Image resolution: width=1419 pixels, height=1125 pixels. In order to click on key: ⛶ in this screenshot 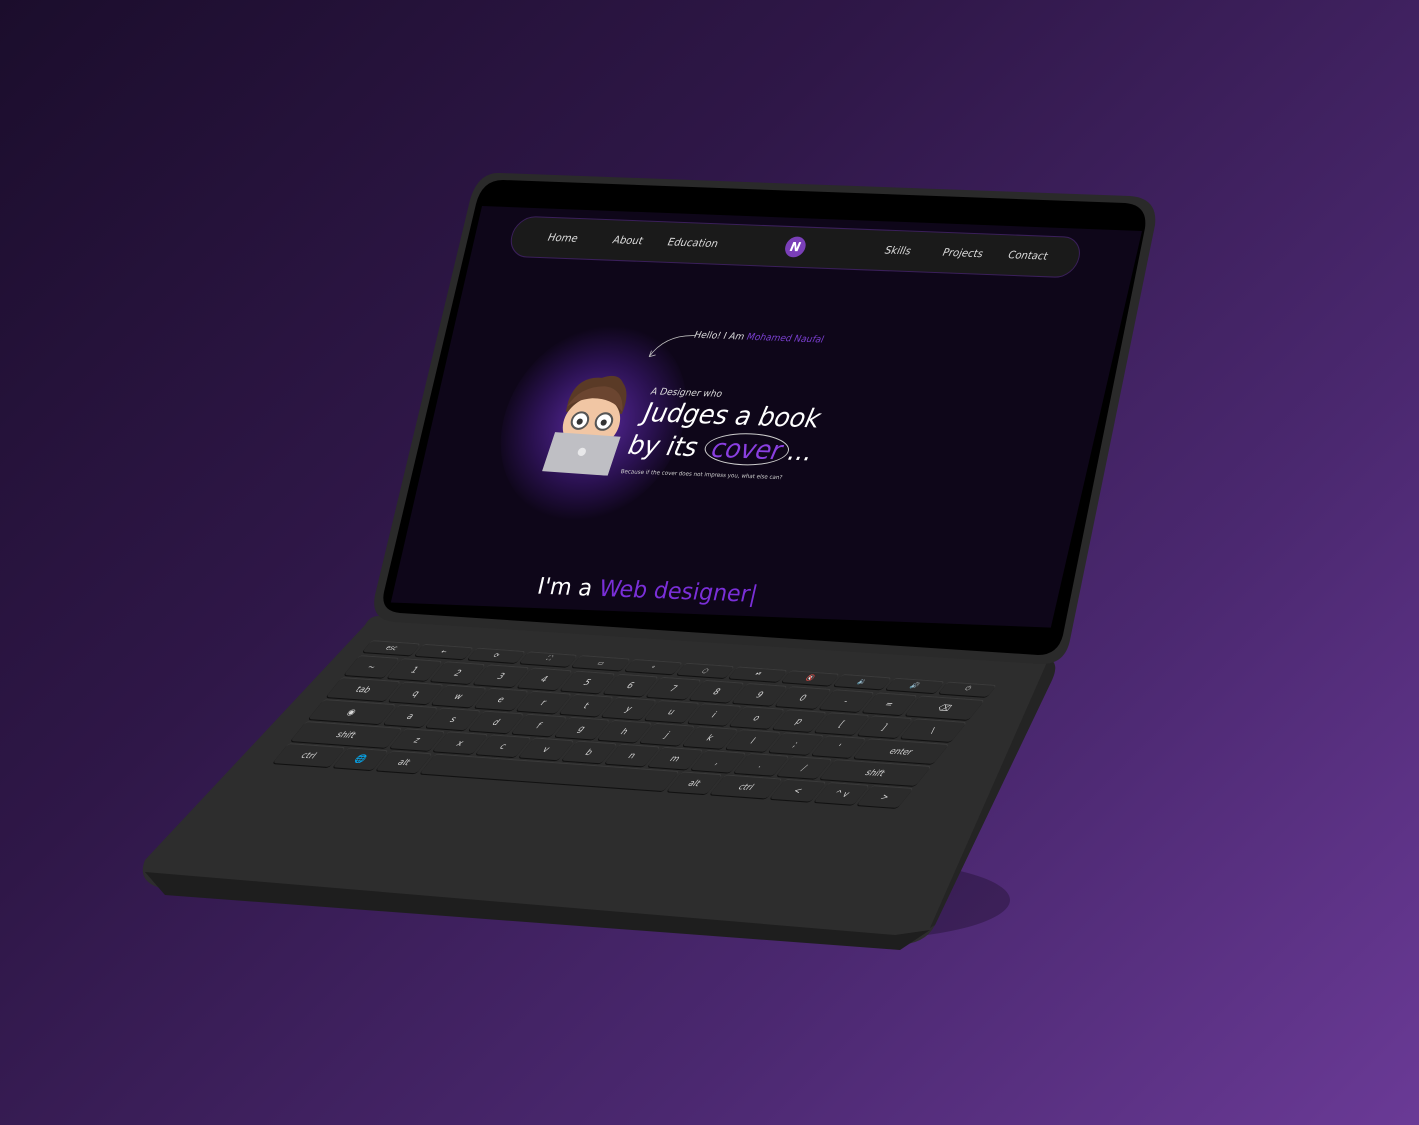, I will do `click(549, 659)`.